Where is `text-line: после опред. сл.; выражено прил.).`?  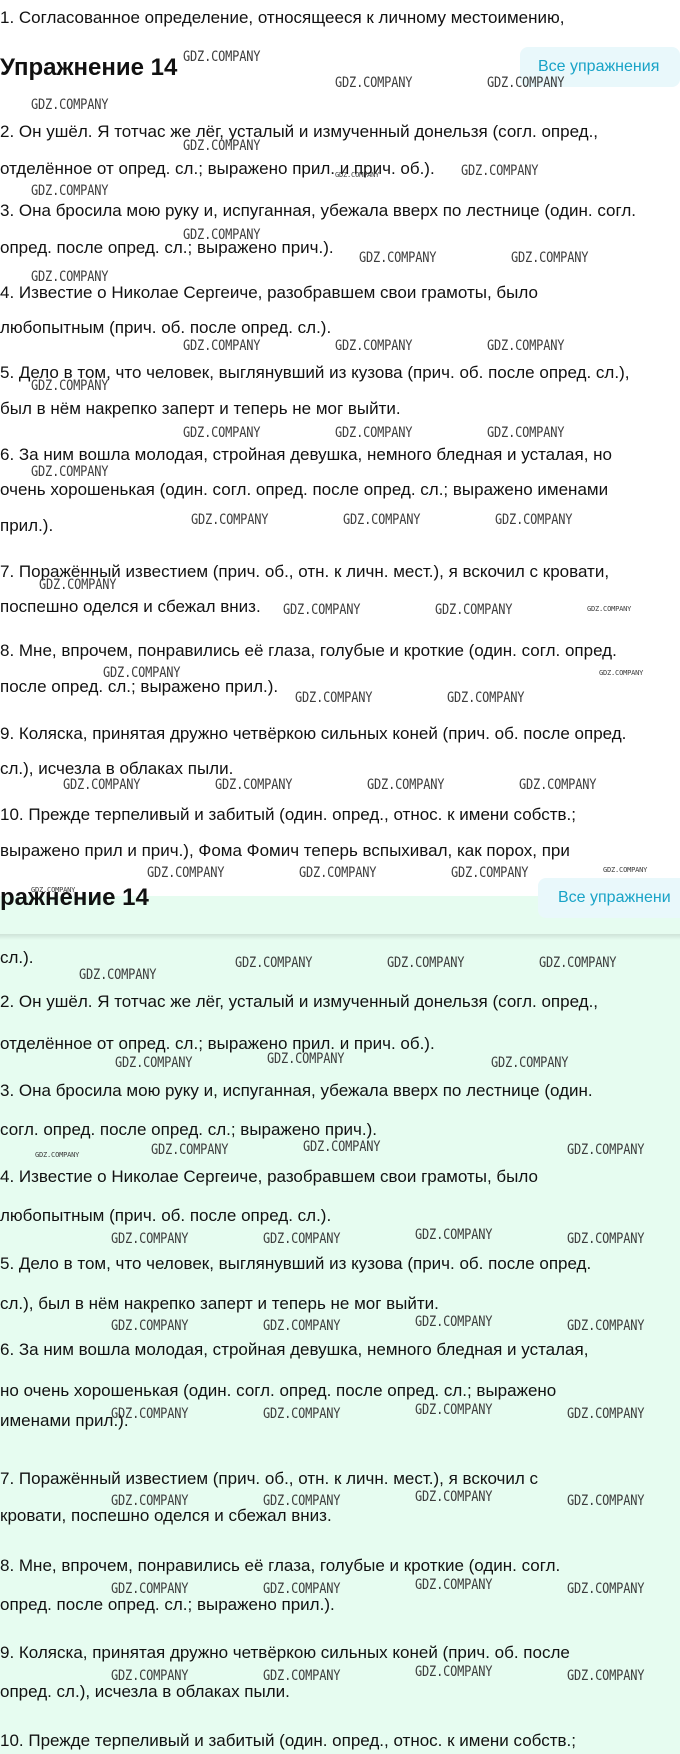
text-line: после опред. сл.; выражено прил.). is located at coordinates (139, 686).